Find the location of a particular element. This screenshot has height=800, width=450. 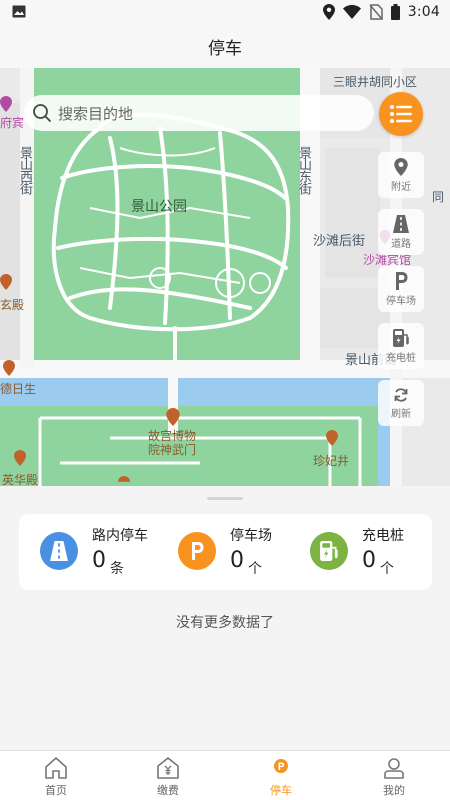

home-icon is located at coordinates (56, 768).